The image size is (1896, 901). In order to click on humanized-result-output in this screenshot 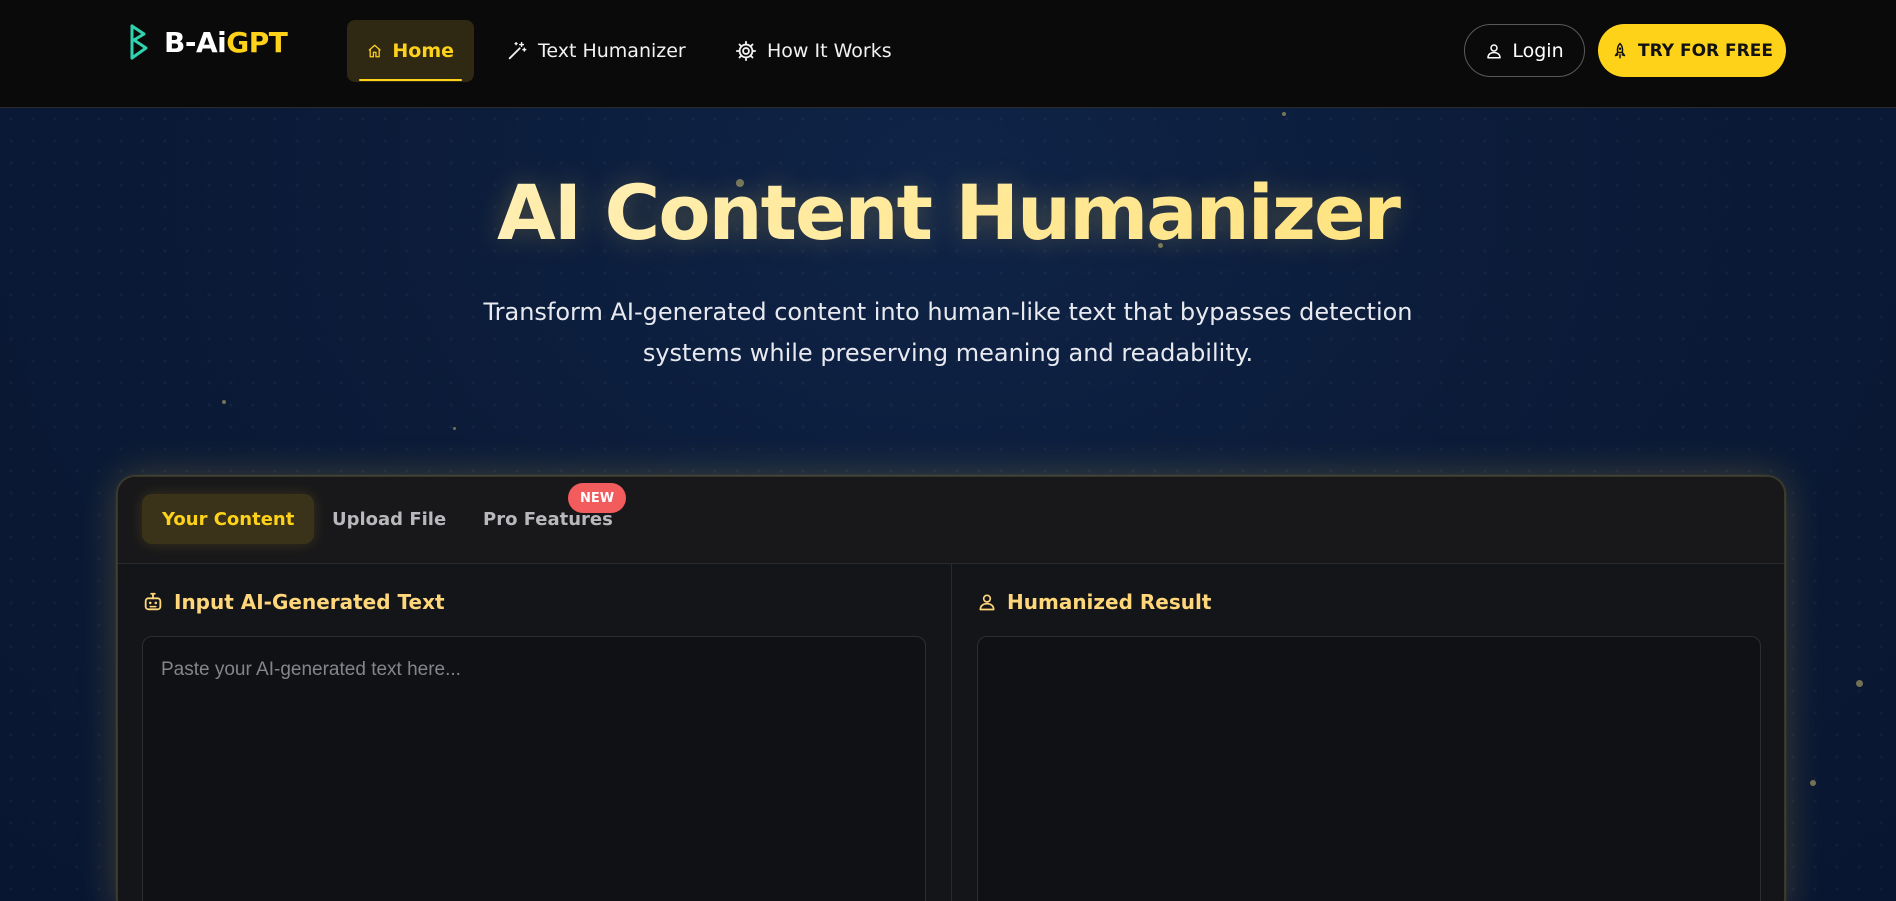, I will do `click(1369, 768)`.